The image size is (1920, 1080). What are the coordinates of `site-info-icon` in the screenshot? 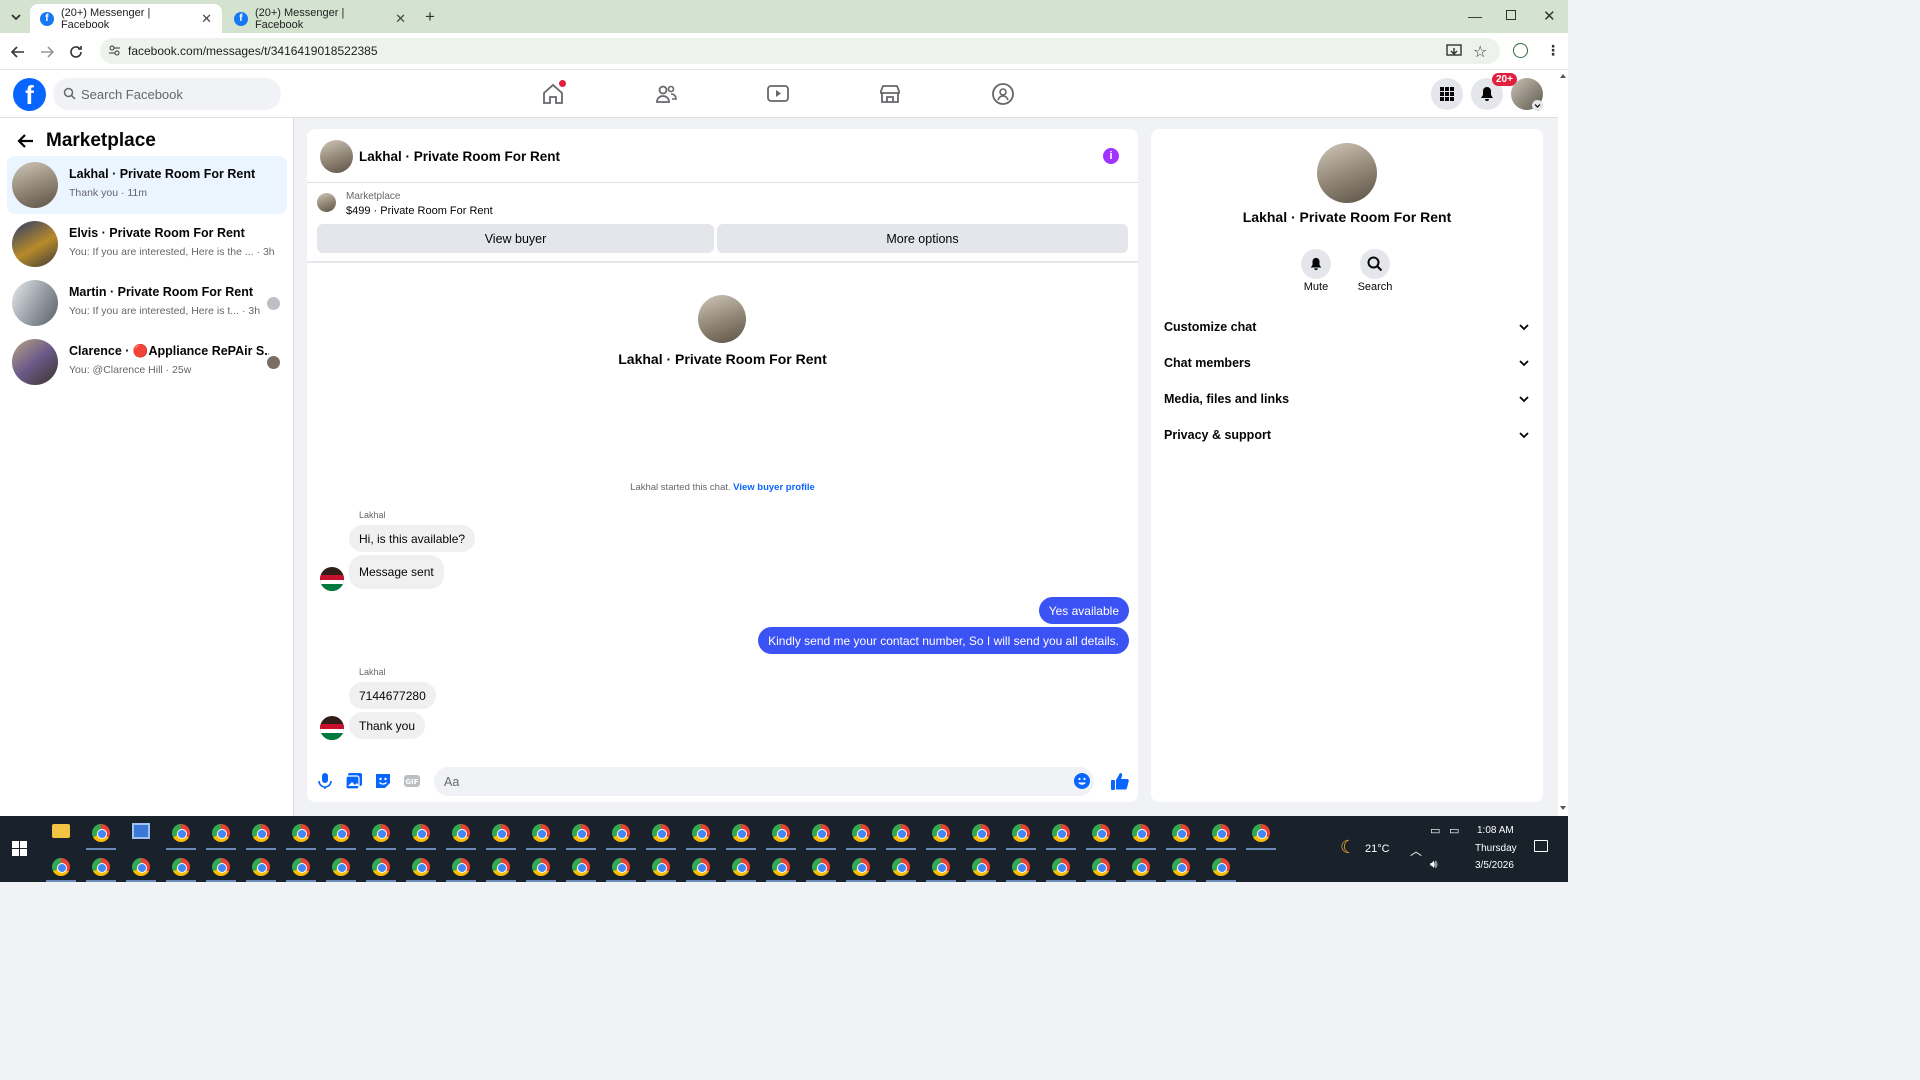 It's located at (114, 50).